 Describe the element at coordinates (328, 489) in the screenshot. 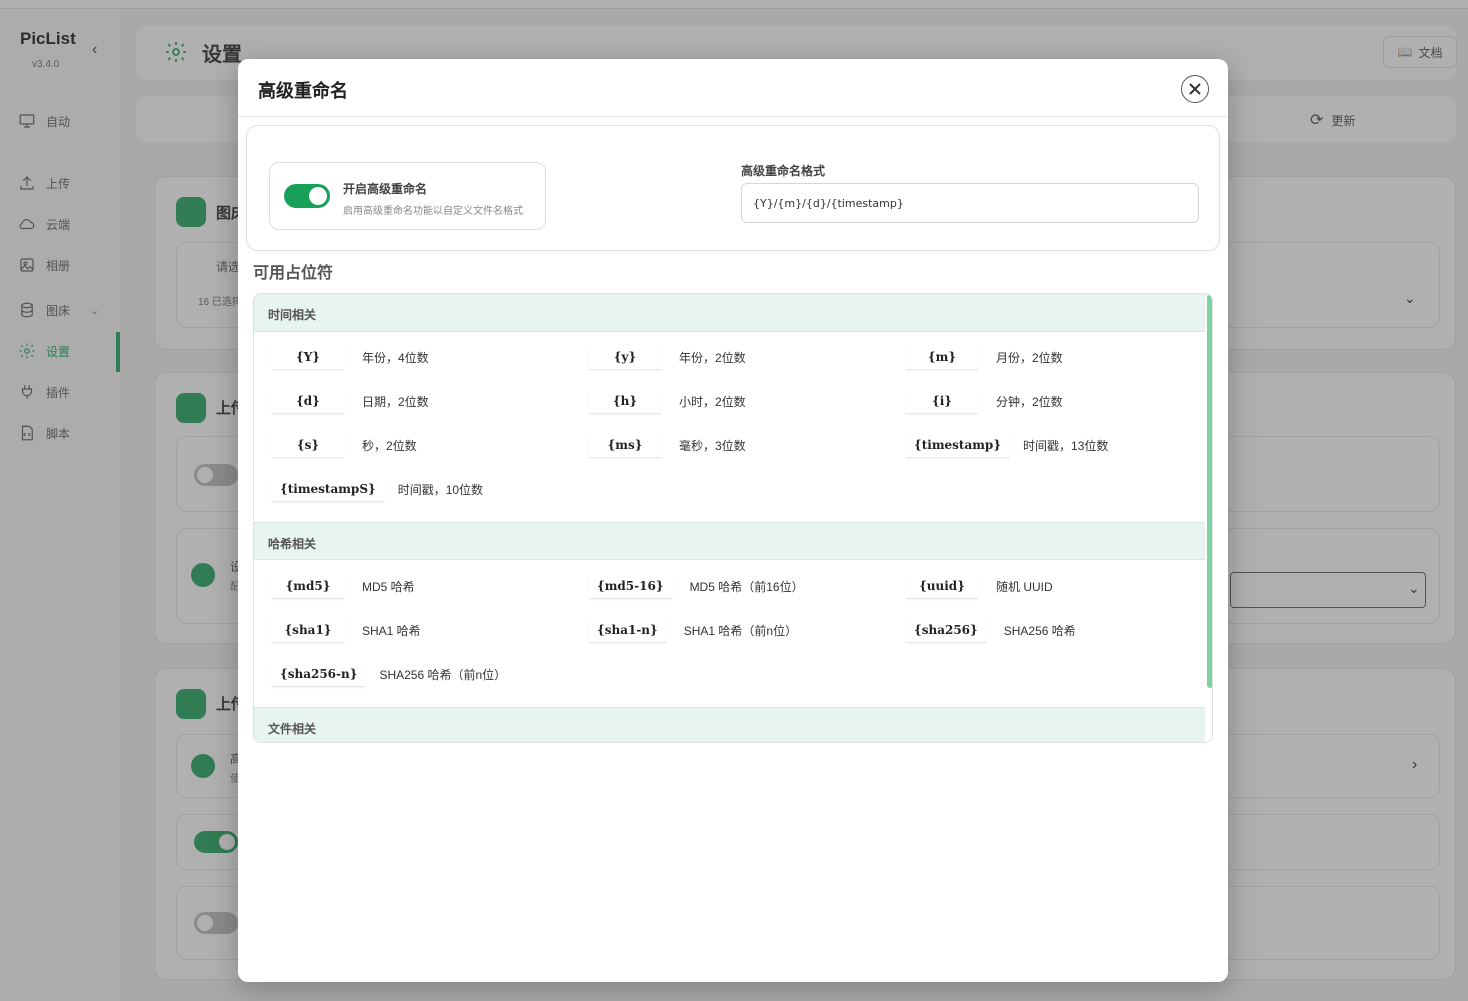

I see `placeholder-code: {timestampS}` at that location.